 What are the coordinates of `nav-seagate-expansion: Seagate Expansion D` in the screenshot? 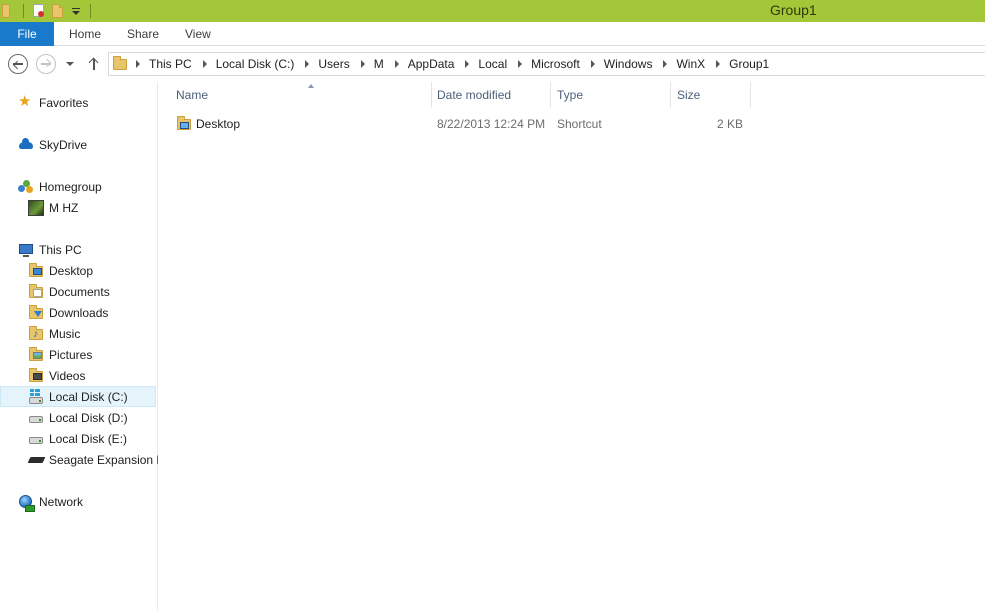 It's located at (93, 459).